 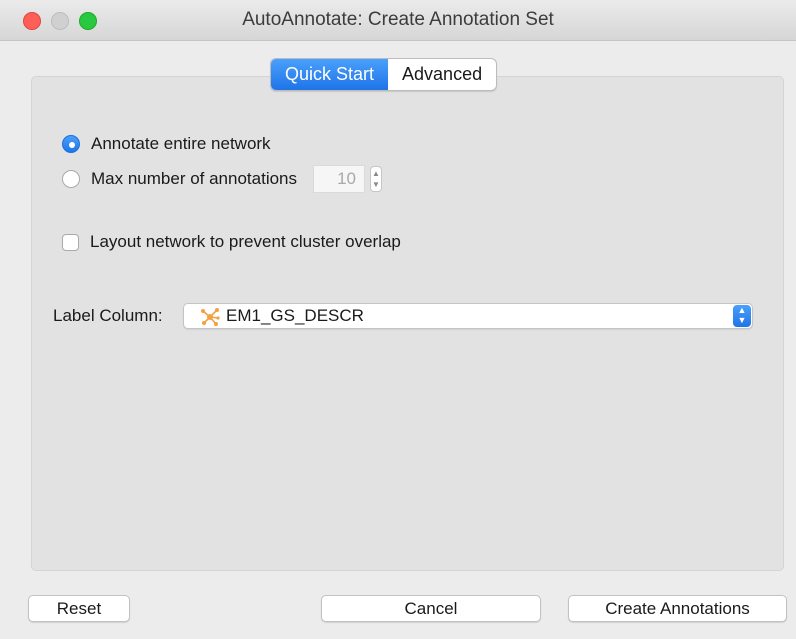 What do you see at coordinates (79, 608) in the screenshot?
I see `reset-button: Reset` at bounding box center [79, 608].